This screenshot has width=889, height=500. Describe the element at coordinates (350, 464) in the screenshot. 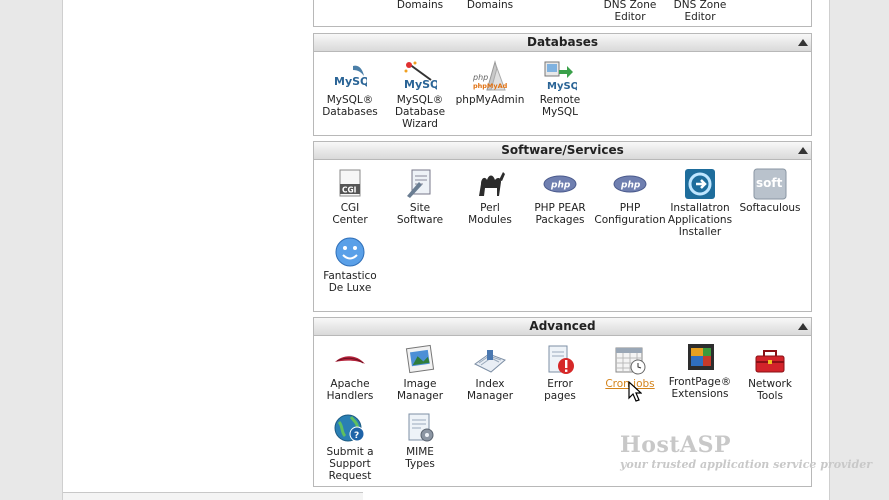

I see `item-label-2: Support` at that location.